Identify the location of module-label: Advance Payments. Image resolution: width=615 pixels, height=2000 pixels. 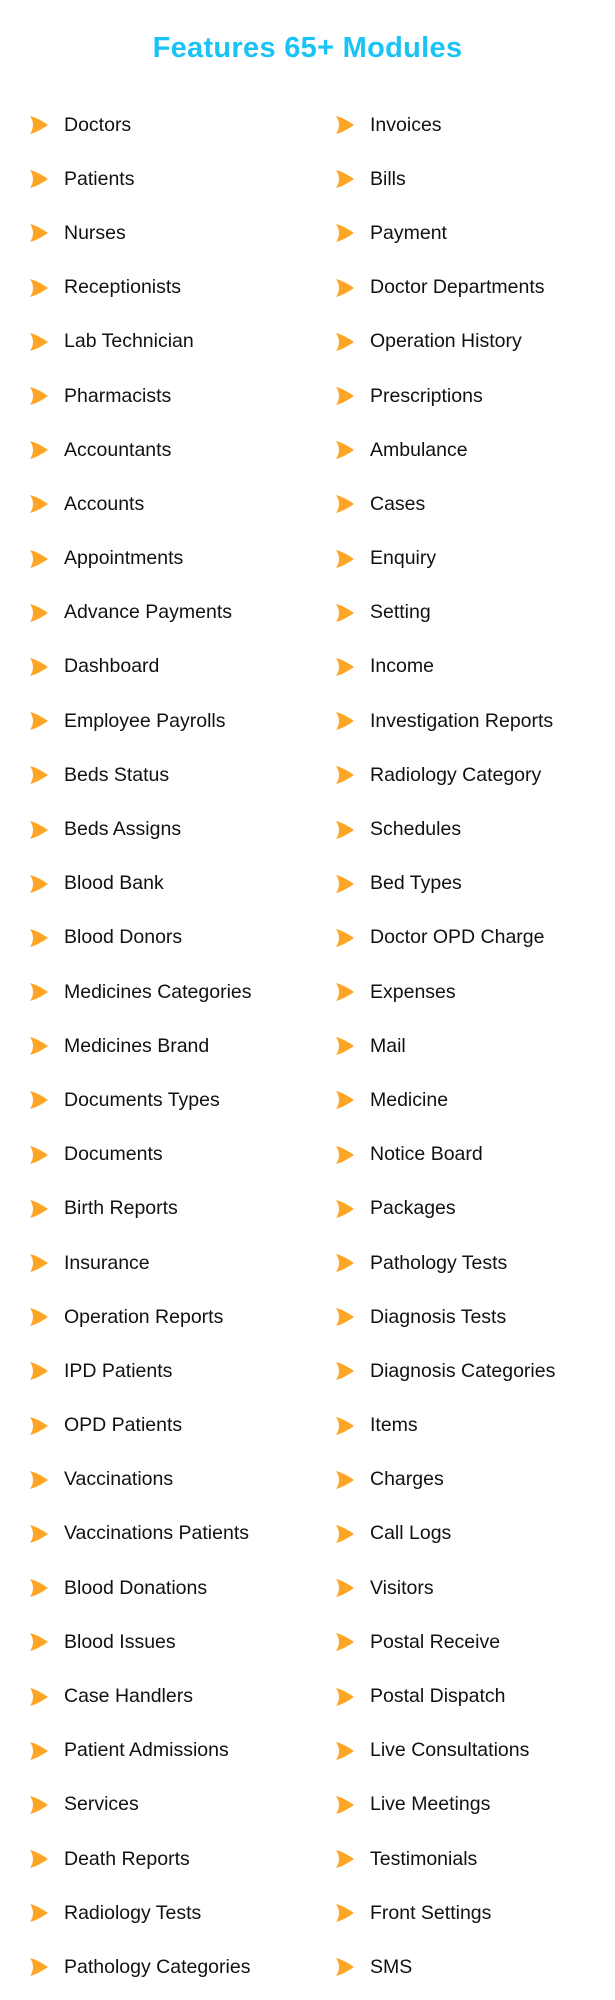
(148, 612).